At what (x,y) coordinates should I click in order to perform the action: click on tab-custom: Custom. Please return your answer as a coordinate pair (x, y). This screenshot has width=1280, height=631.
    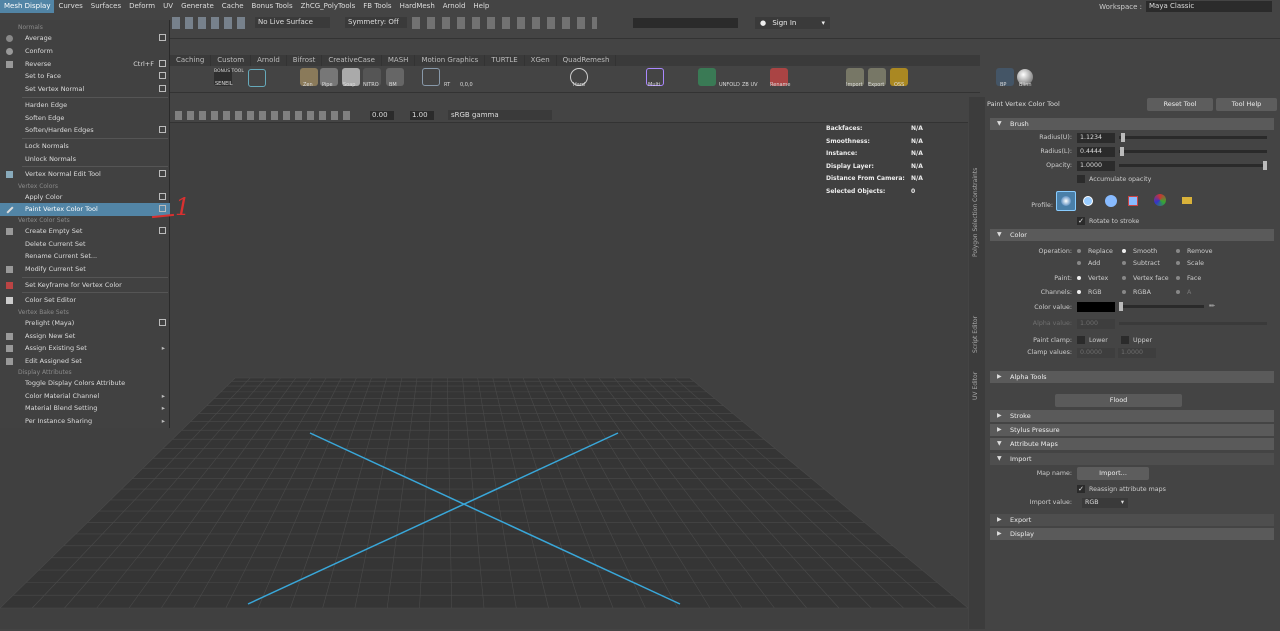
    Looking at the image, I should click on (231, 60).